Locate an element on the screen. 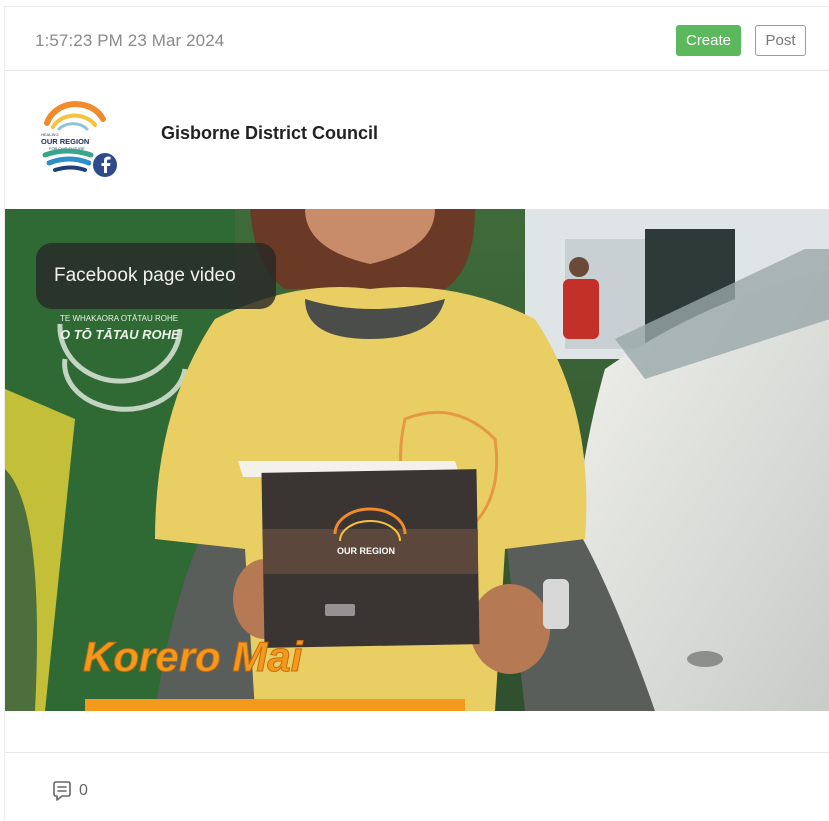 The height and width of the screenshot is (821, 829). avatar: HEALING OUR REGION FOR OUR FUTURE is located at coordinates (77, 134).